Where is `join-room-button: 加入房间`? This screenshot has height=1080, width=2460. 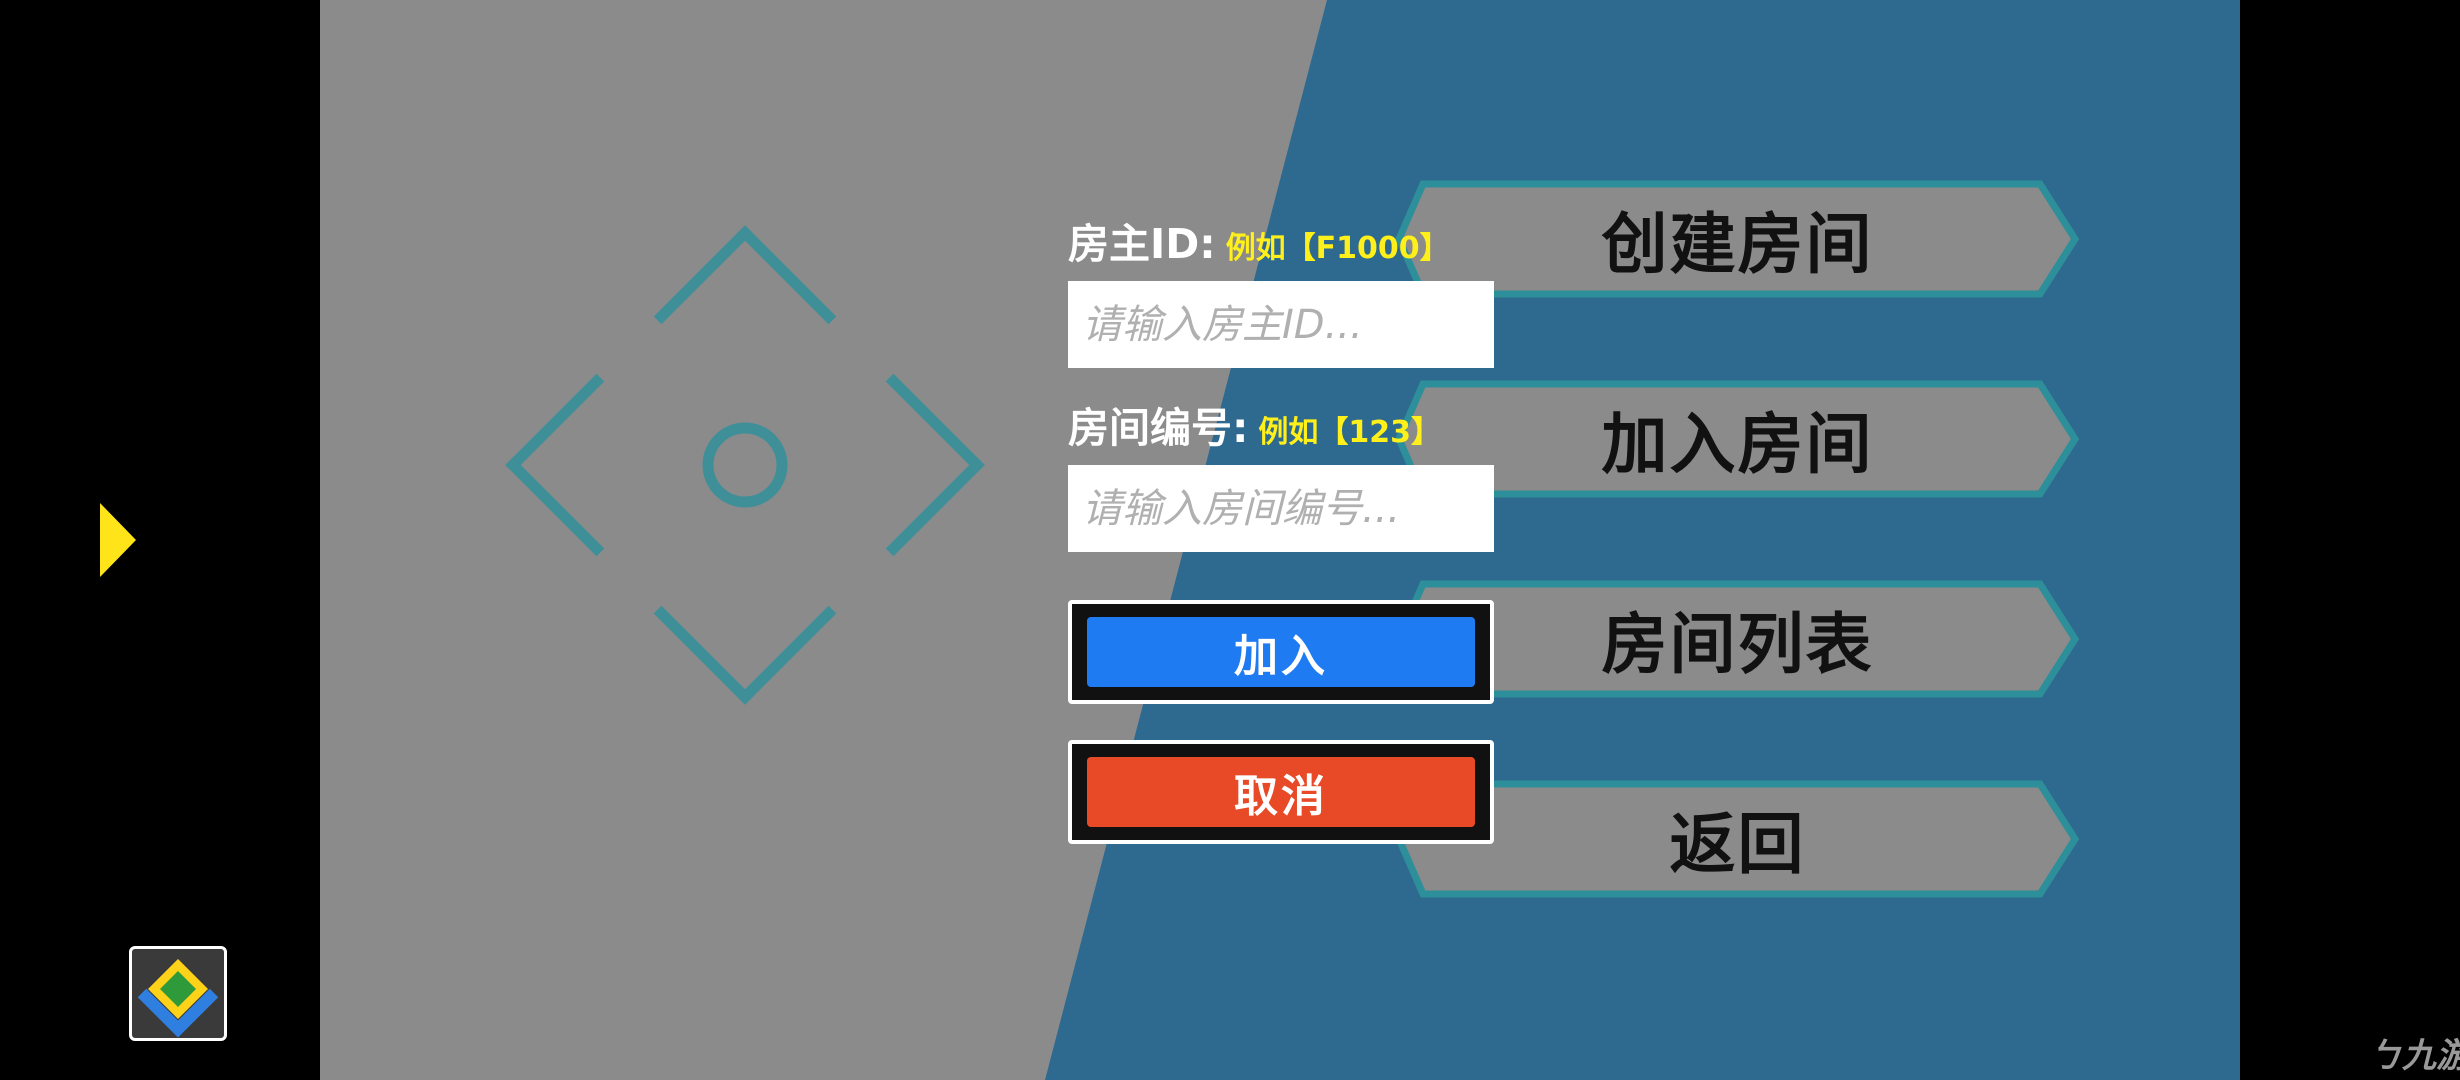
join-room-button: 加入房间 is located at coordinates (1737, 439).